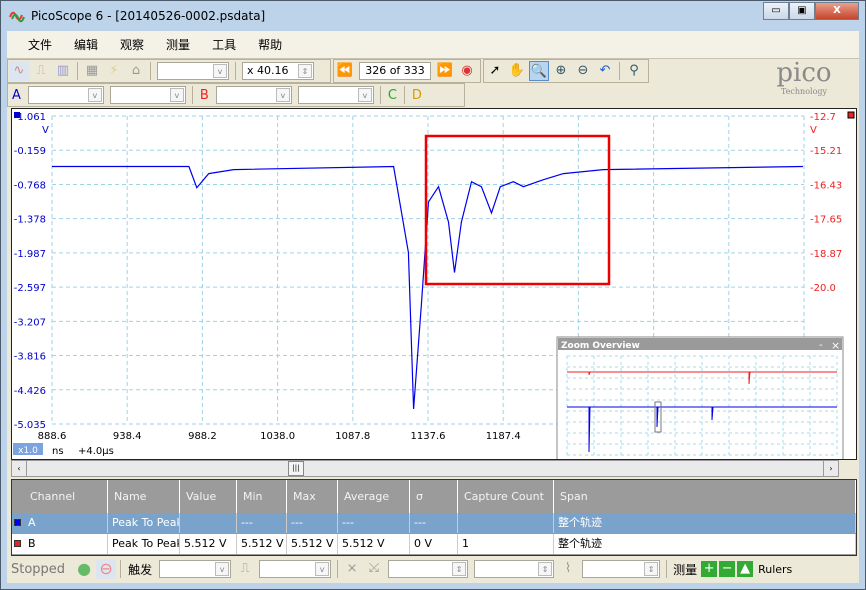 The height and width of the screenshot is (590, 866). Describe the element at coordinates (312, 523) in the screenshot. I see `cell-max: ---` at that location.